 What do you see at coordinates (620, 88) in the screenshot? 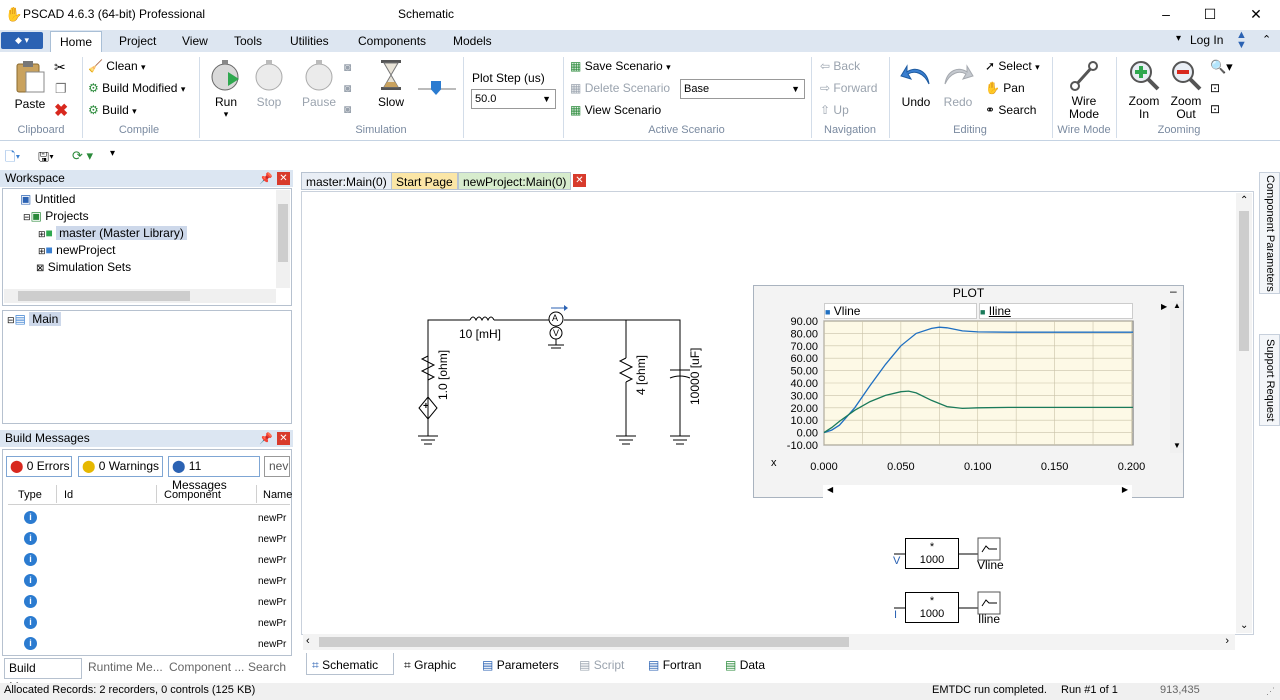
I see `delete-scenario-button: ▦ Delete Scenario` at bounding box center [620, 88].